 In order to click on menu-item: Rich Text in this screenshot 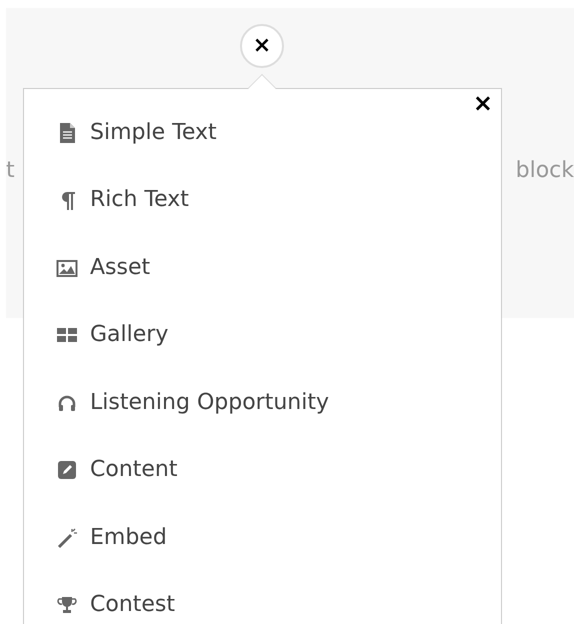, I will do `click(139, 200)`.